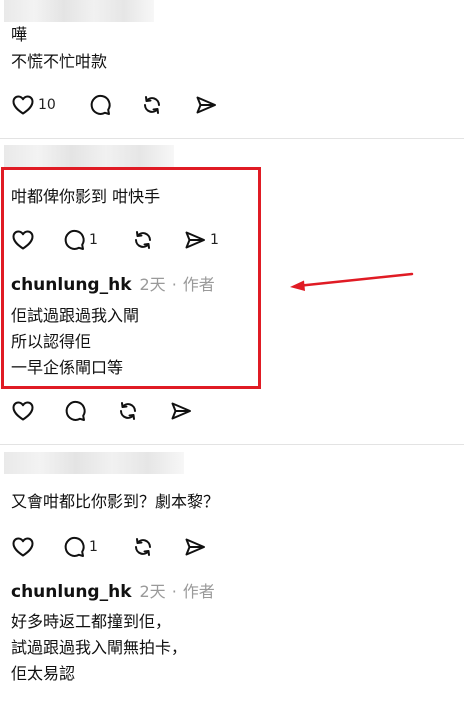 The width and height of the screenshot is (464, 701). Describe the element at coordinates (91, 621) in the screenshot. I see `reply-text-line: 好多時返工都撞到佢，` at that location.